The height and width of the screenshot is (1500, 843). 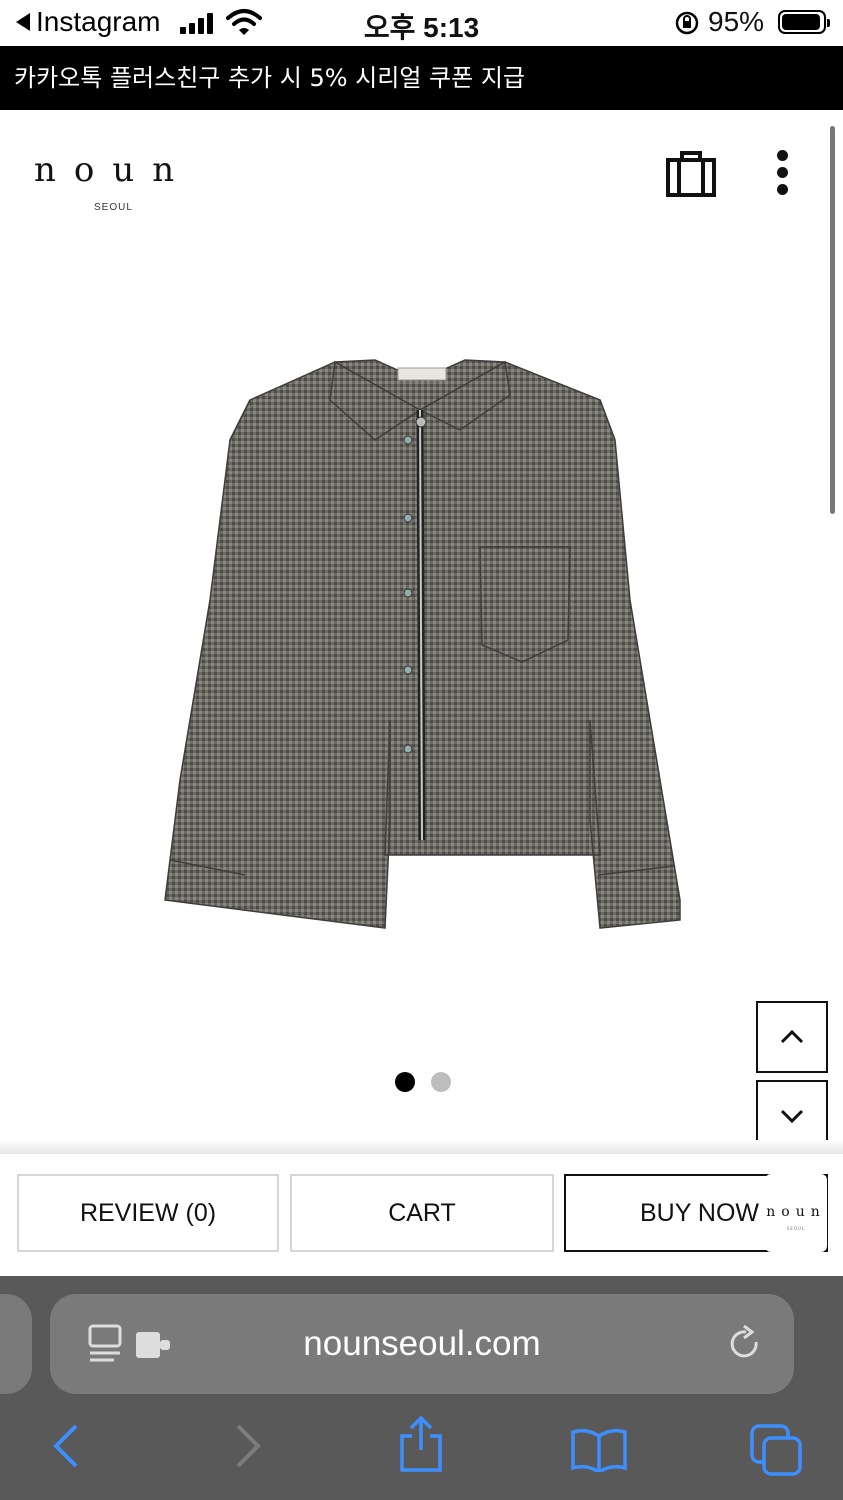 I want to click on floating-logo-sub: SEOUL, so click(x=796, y=1228).